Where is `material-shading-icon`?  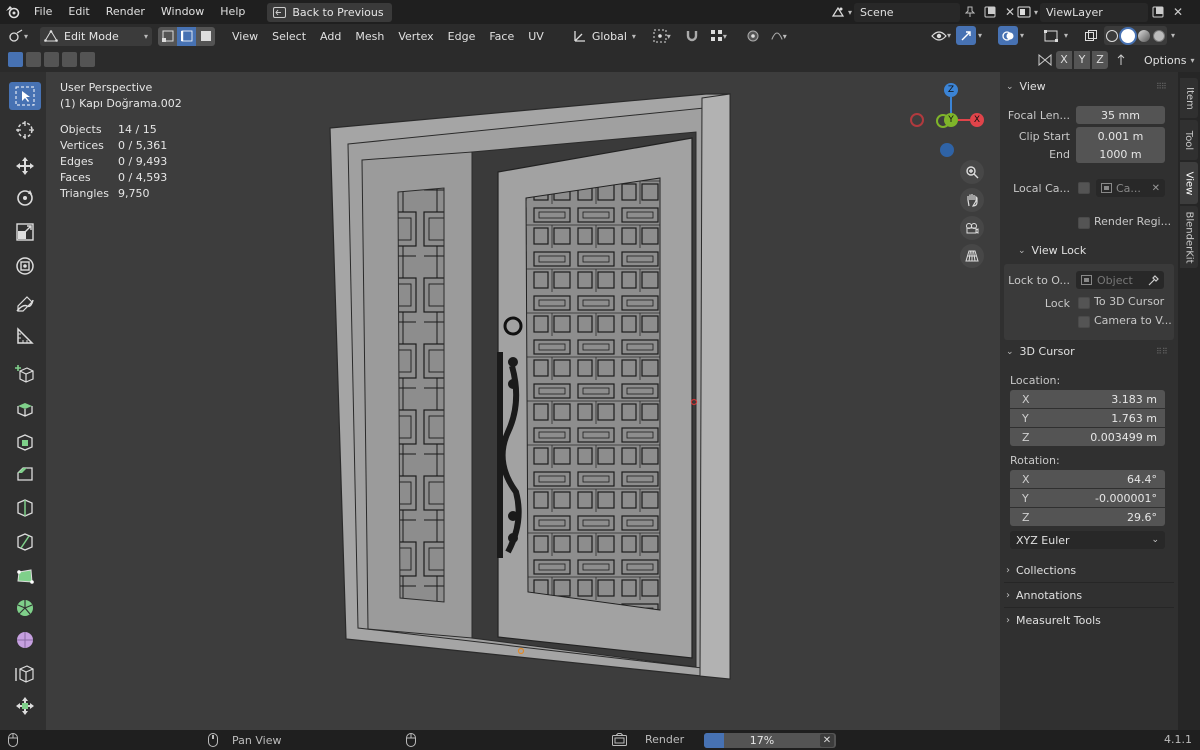 material-shading-icon is located at coordinates (1144, 35).